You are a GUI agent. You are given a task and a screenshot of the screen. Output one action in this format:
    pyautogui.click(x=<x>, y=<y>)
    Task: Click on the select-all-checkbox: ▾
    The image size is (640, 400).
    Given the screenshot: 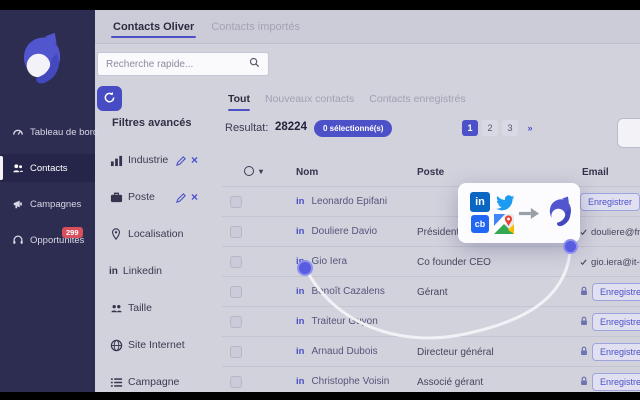 What is the action you would take?
    pyautogui.click(x=253, y=171)
    